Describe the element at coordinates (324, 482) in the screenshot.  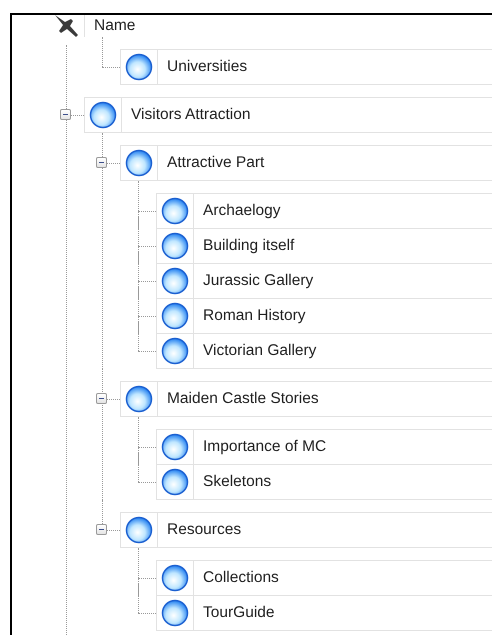
I see `tree-node: Skeletons` at that location.